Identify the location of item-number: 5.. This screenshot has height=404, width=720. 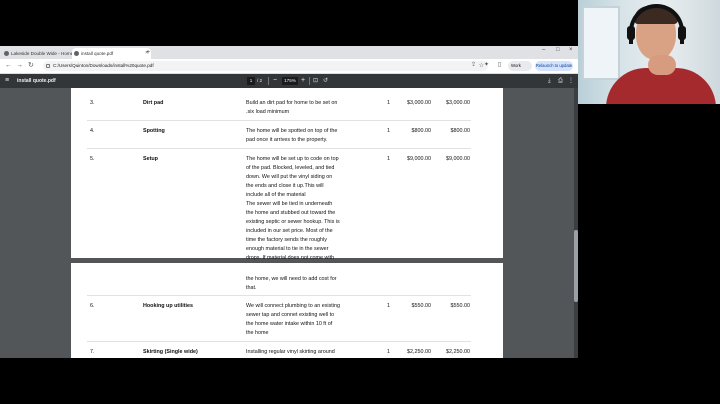
(92, 159).